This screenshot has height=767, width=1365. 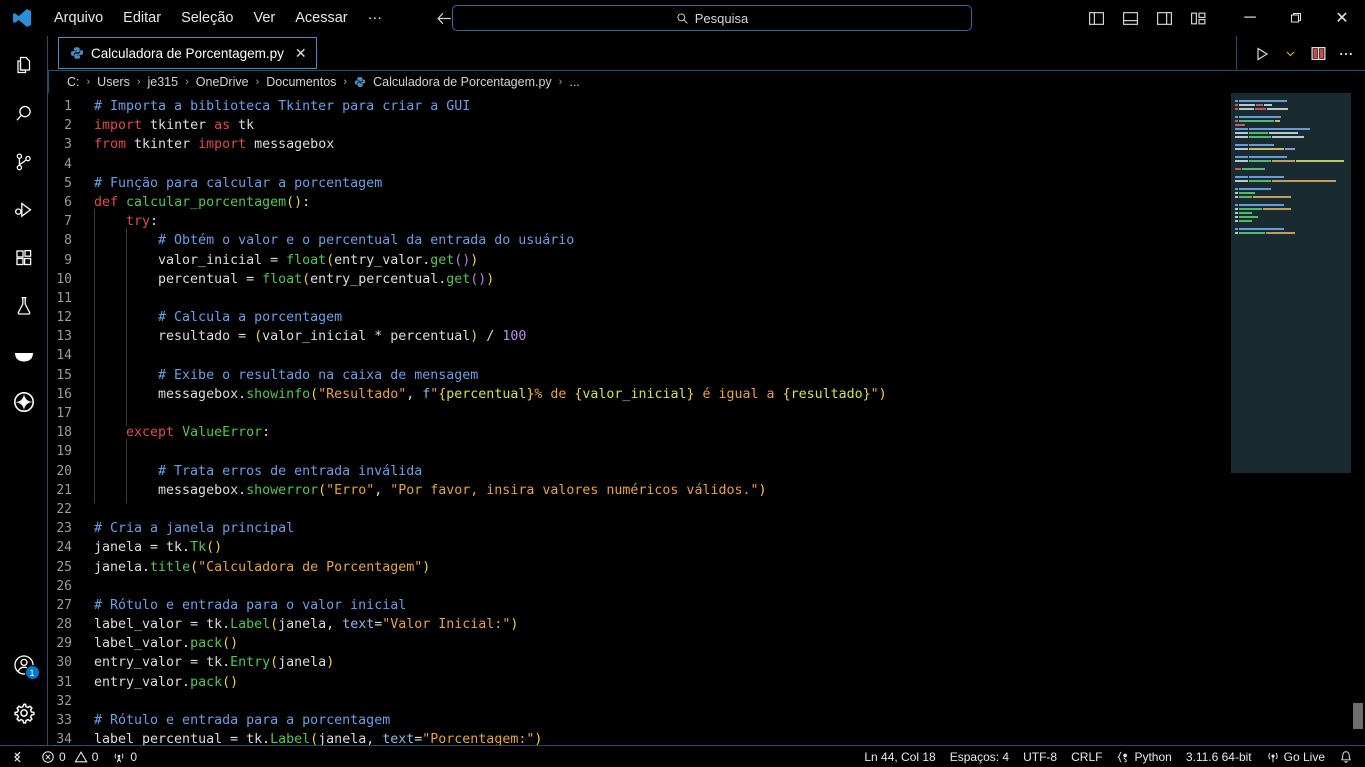 What do you see at coordinates (301, 53) in the screenshot?
I see `tab-close-icon: ✕` at bounding box center [301, 53].